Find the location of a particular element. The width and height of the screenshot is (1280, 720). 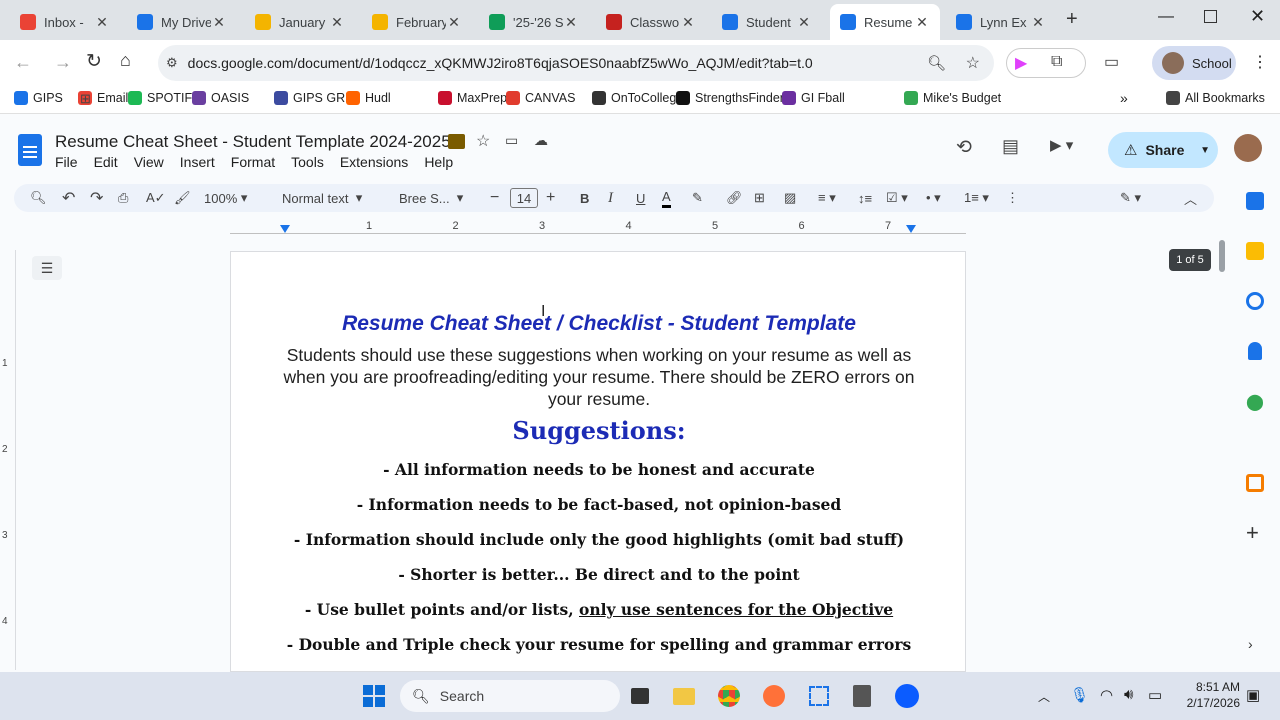

menu-tools: Tools is located at coordinates (307, 162).